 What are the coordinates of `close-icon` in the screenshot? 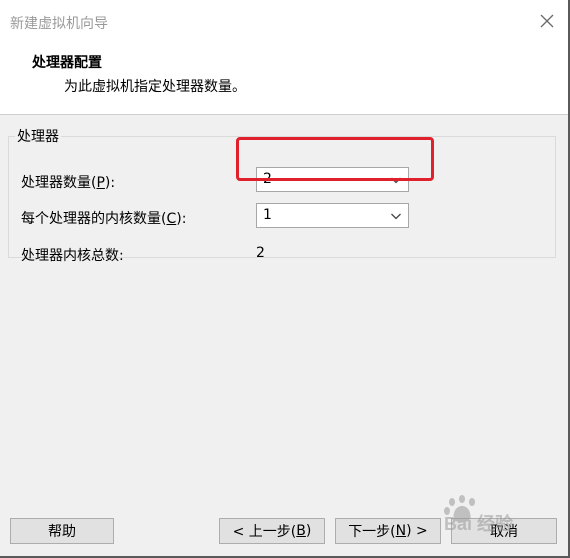 It's located at (547, 21).